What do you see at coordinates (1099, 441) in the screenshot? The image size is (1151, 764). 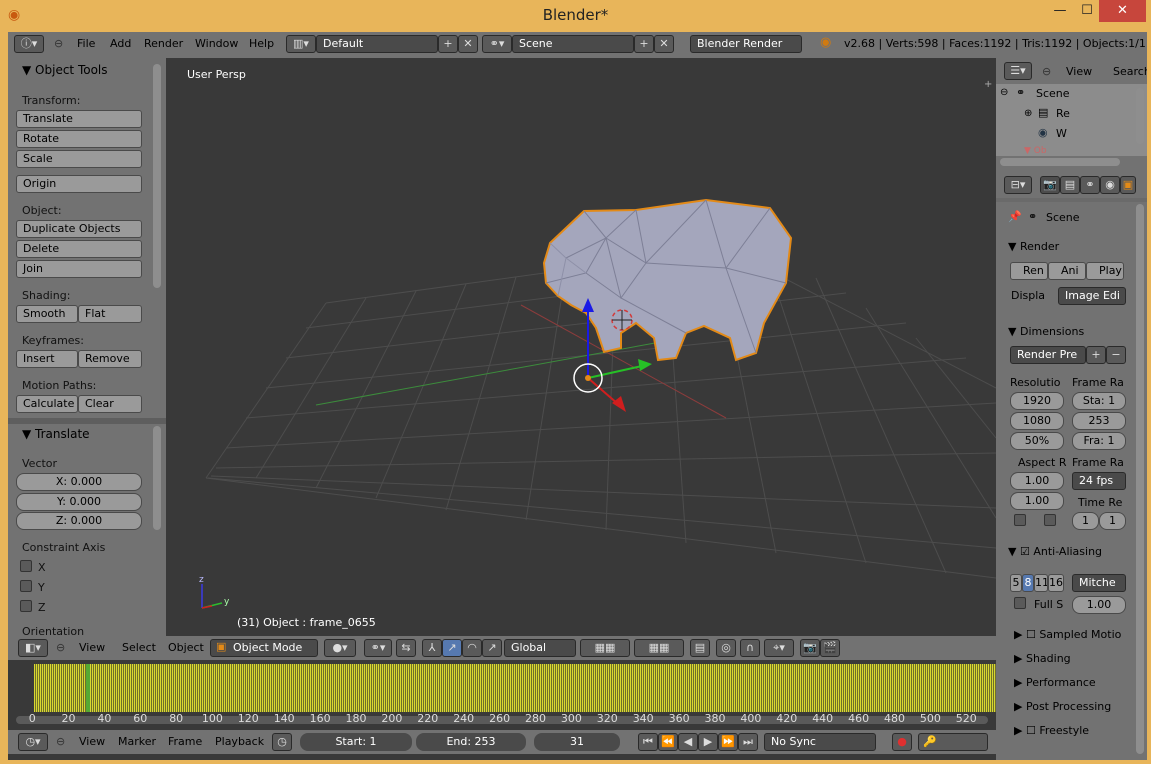 I see `frame-step-field: Fra: 1` at bounding box center [1099, 441].